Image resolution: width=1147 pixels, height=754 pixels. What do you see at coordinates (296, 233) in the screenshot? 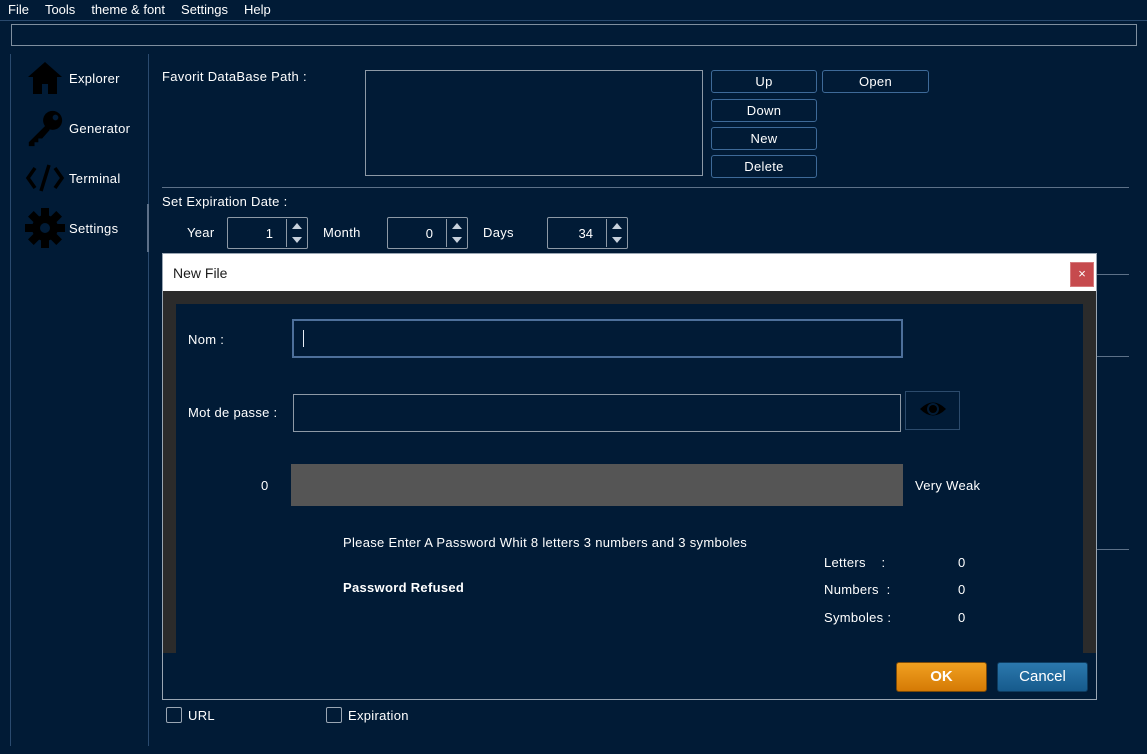
I see `year-stepper-arrows` at bounding box center [296, 233].